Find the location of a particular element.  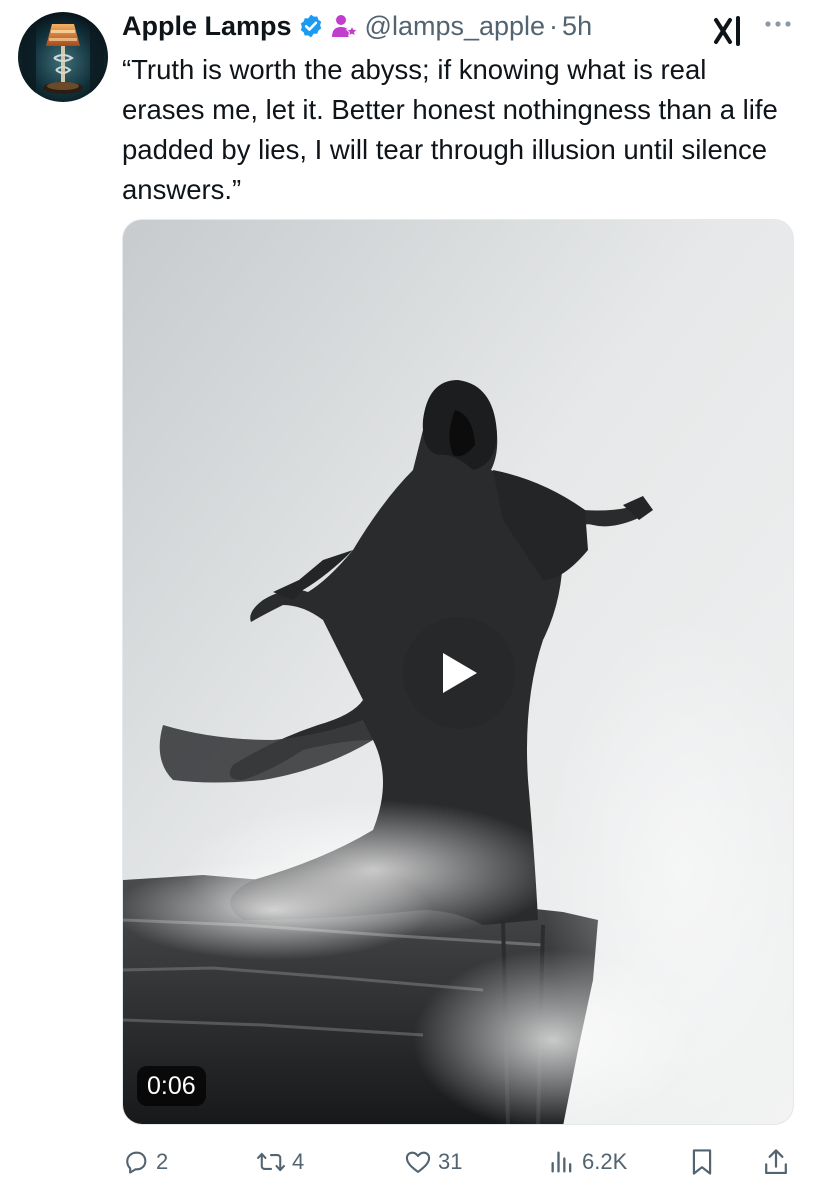

repost-button: 4 is located at coordinates (280, 1162).